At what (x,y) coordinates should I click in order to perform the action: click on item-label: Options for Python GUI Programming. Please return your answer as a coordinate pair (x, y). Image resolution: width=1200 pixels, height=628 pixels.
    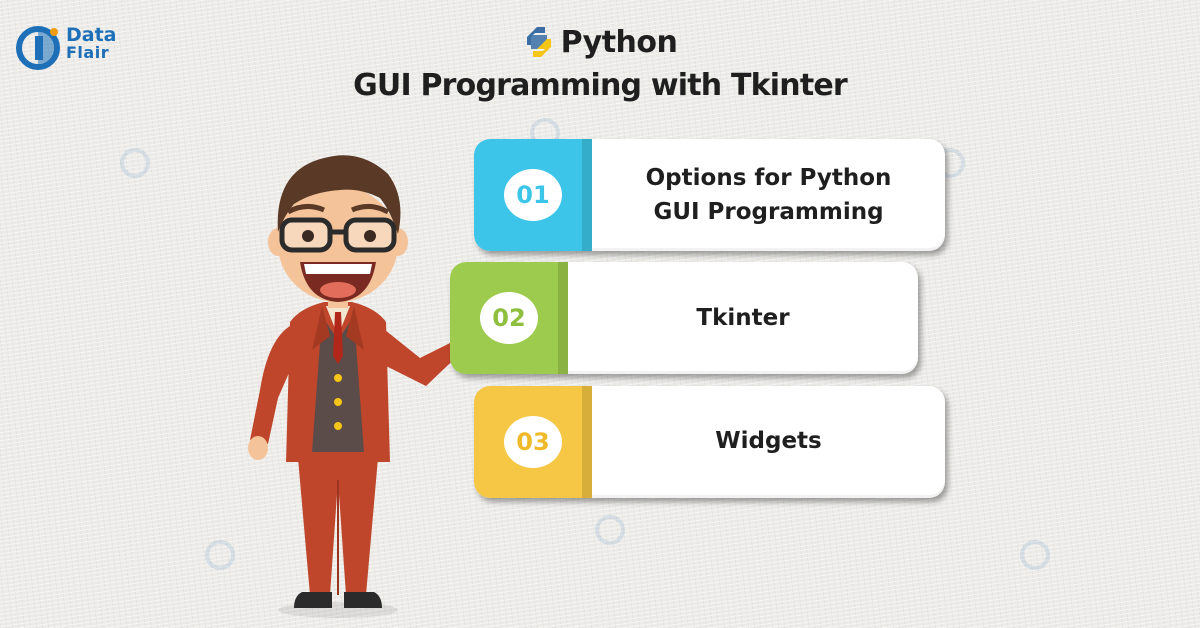
    Looking at the image, I should click on (768, 195).